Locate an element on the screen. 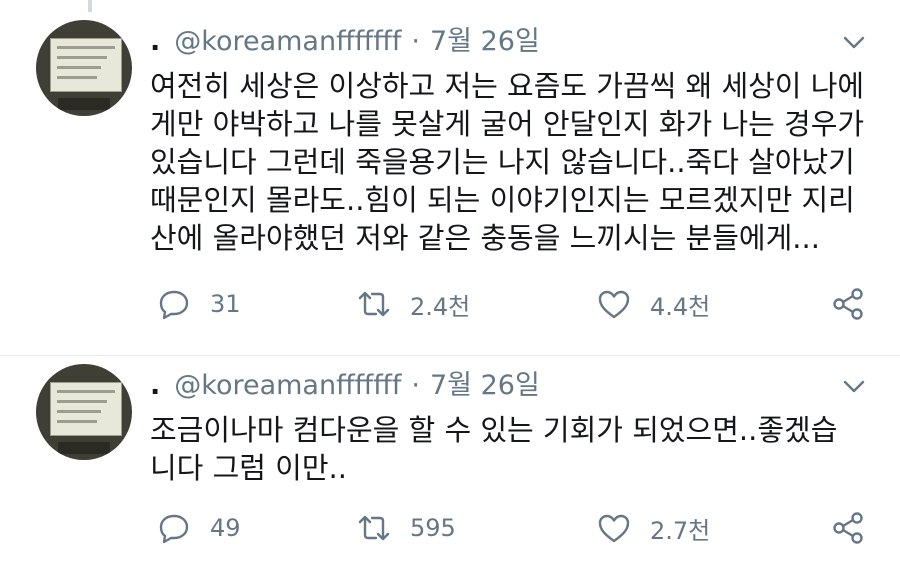  reply-button: 49 is located at coordinates (198, 528).